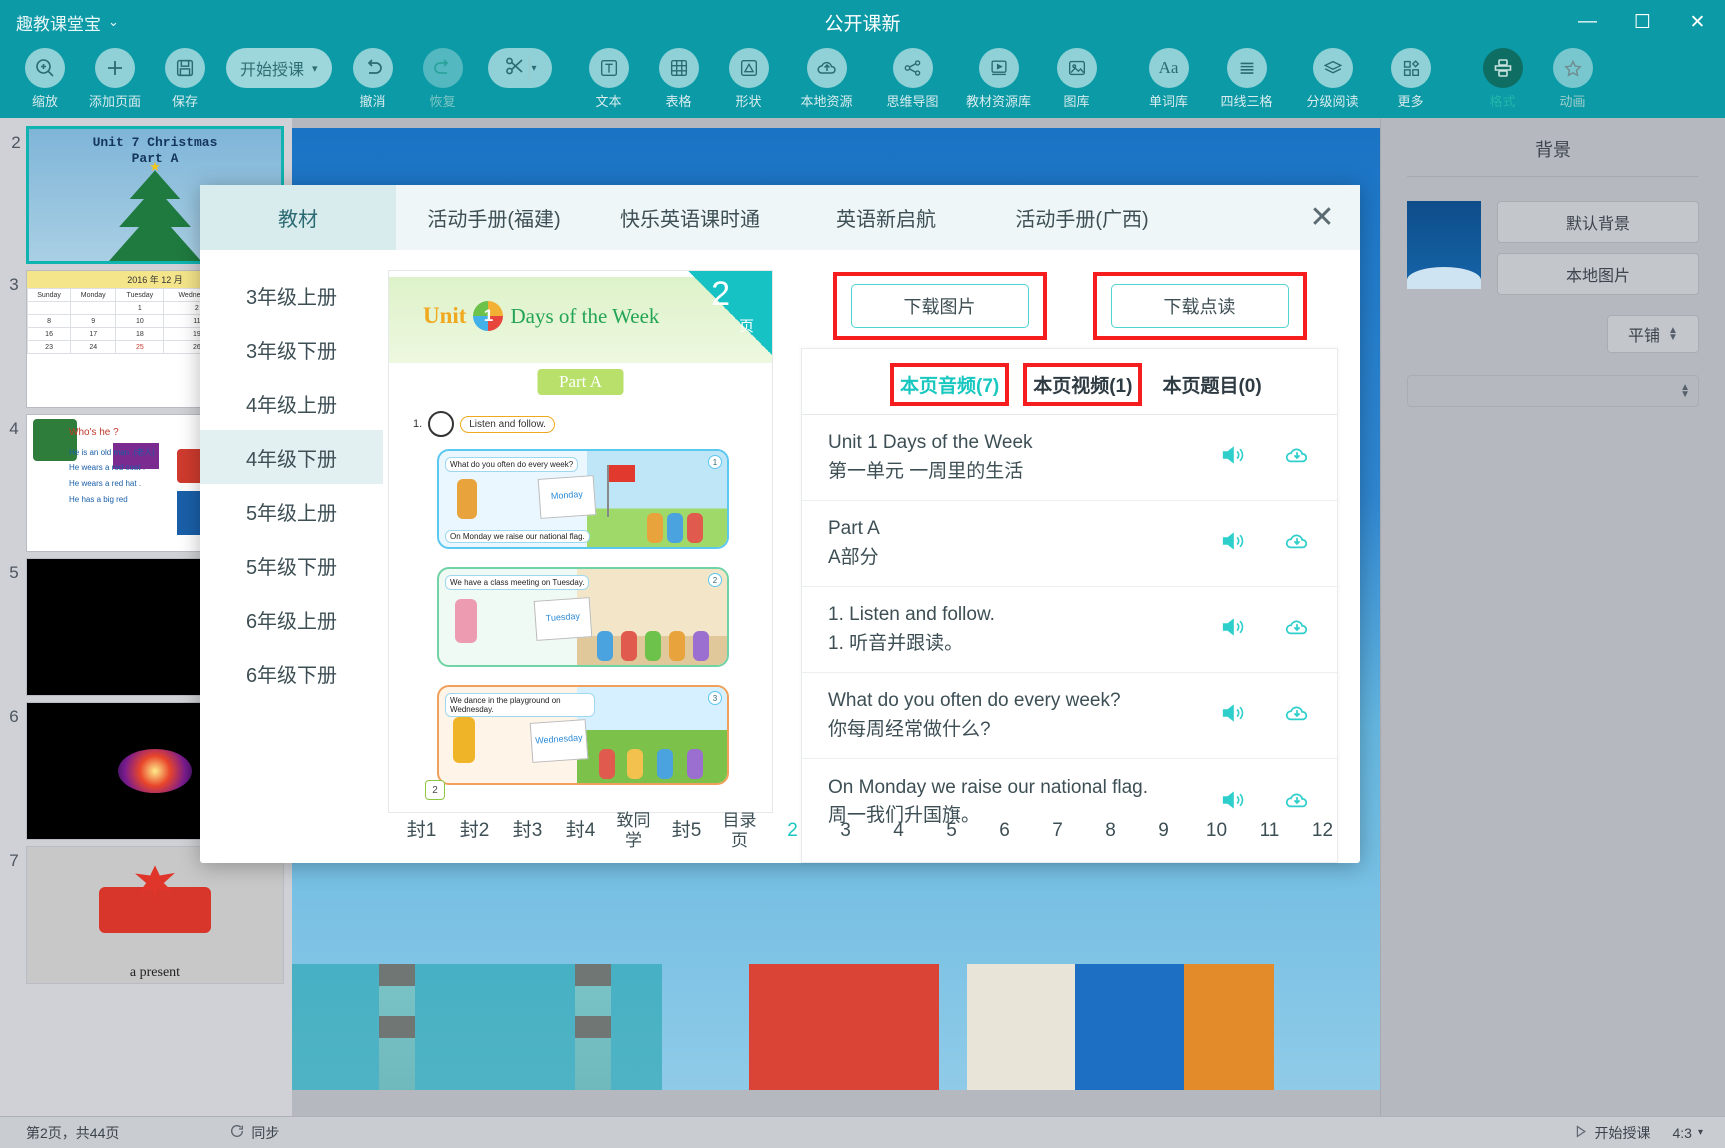 This screenshot has width=1725, height=1148. What do you see at coordinates (1069, 458) in the screenshot?
I see `list-item: Unit 1 Days of the Week 第一单元 一周里的生活` at bounding box center [1069, 458].